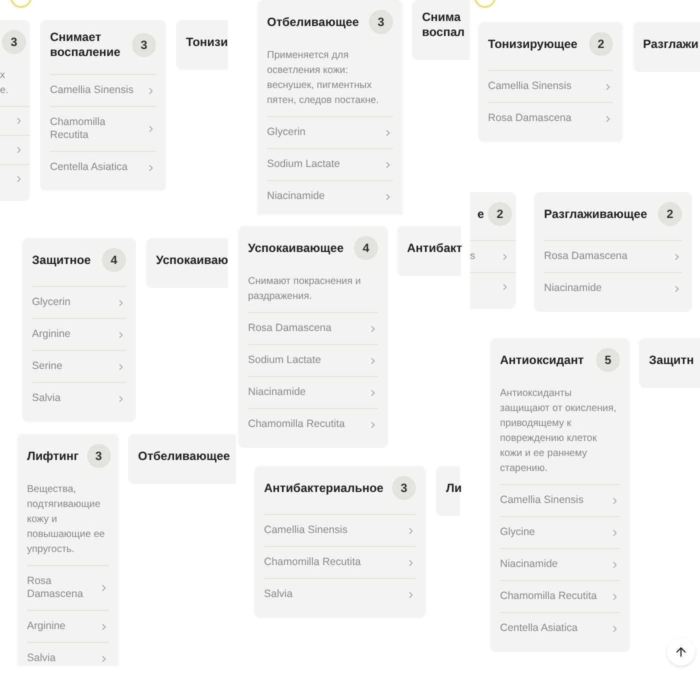 This screenshot has width=700, height=700. I want to click on category-title: Защитн, so click(671, 360).